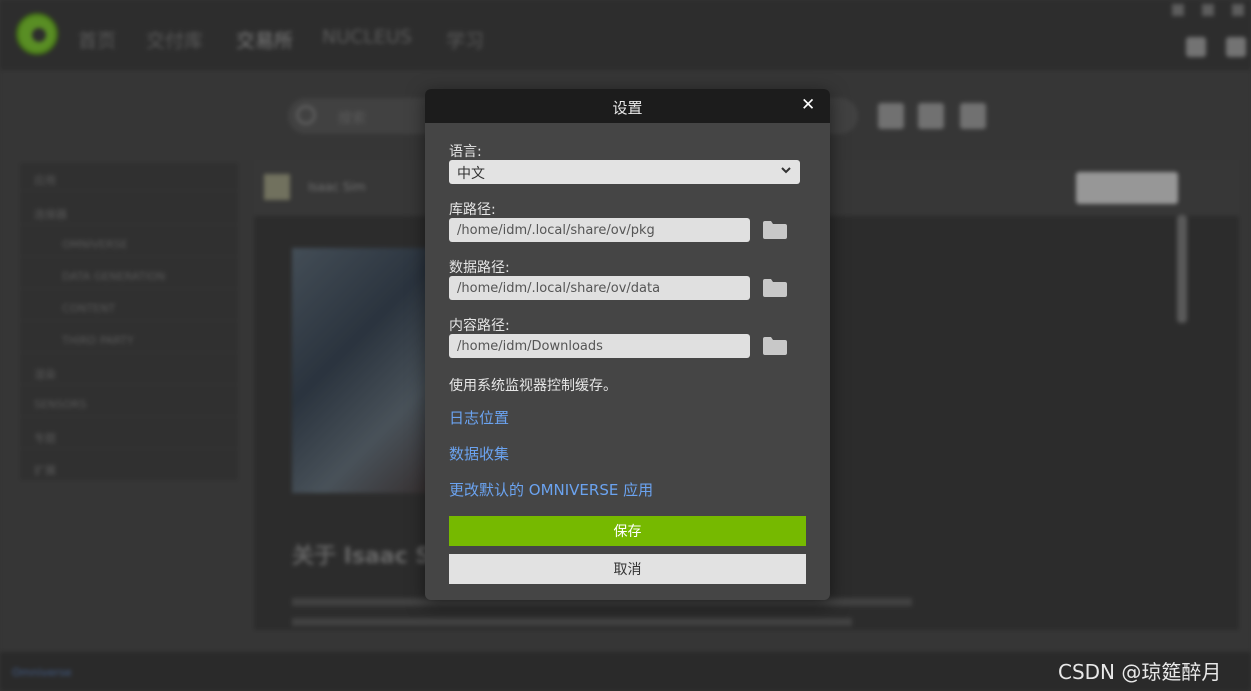 This screenshot has width=1251, height=691. Describe the element at coordinates (624, 172) in the screenshot. I see `language-select: 中文` at that location.